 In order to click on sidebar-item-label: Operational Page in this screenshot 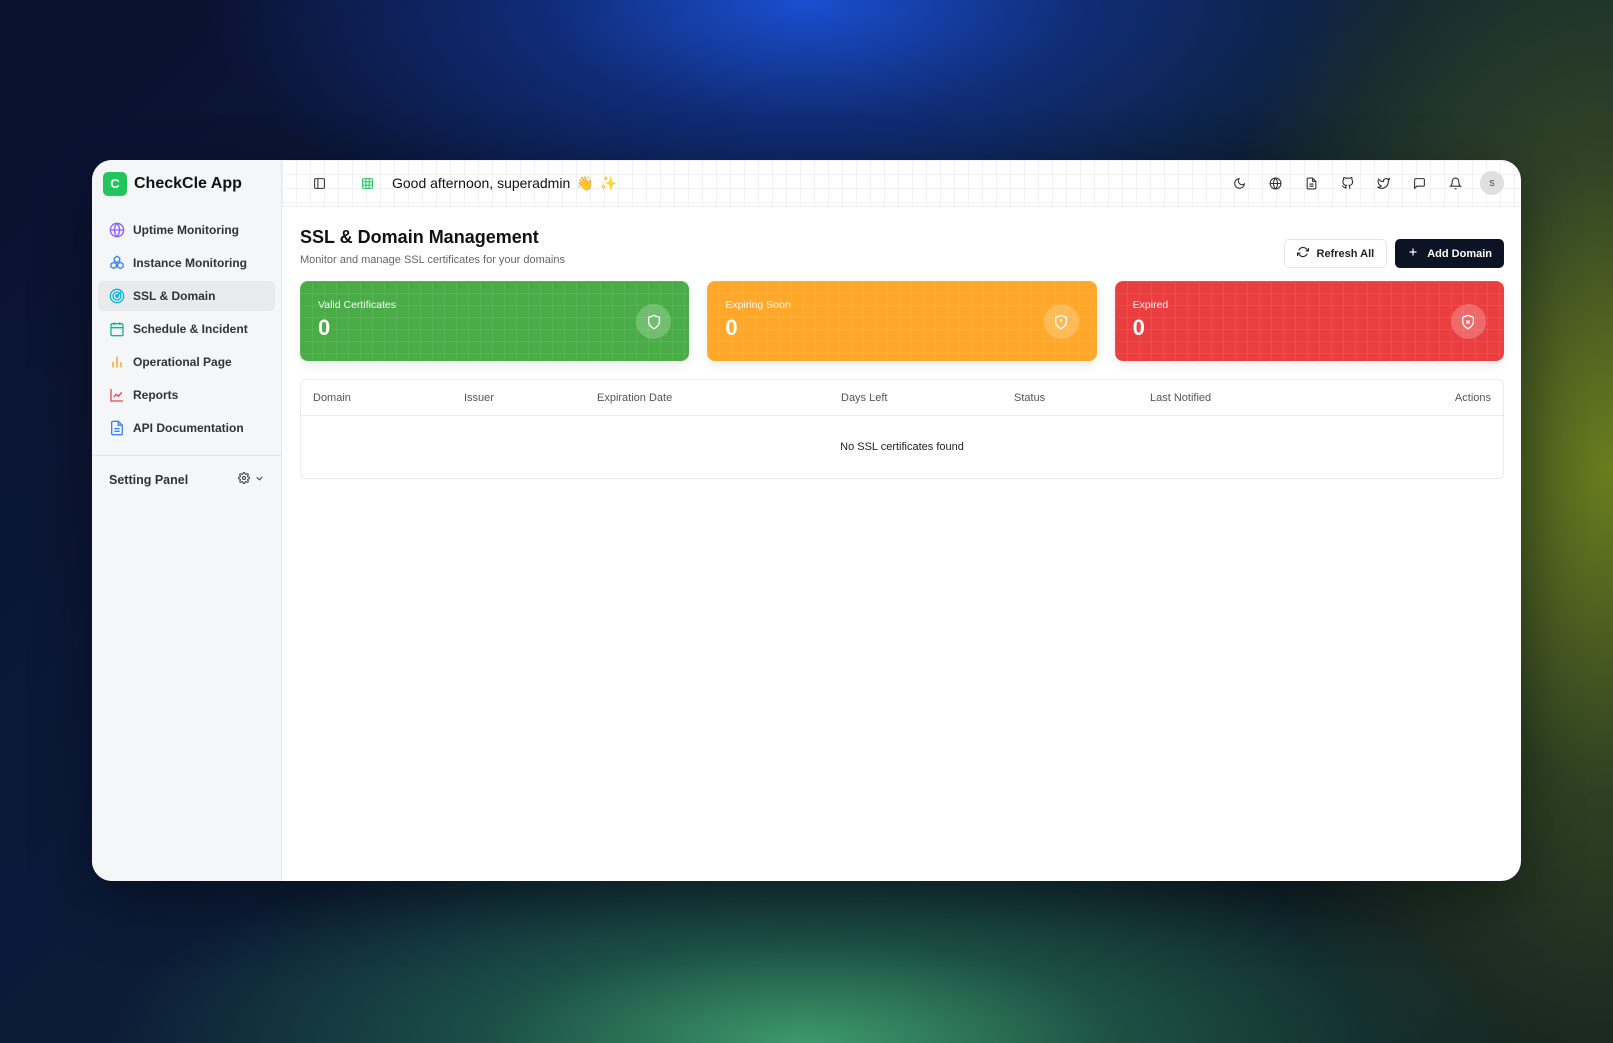, I will do `click(182, 362)`.